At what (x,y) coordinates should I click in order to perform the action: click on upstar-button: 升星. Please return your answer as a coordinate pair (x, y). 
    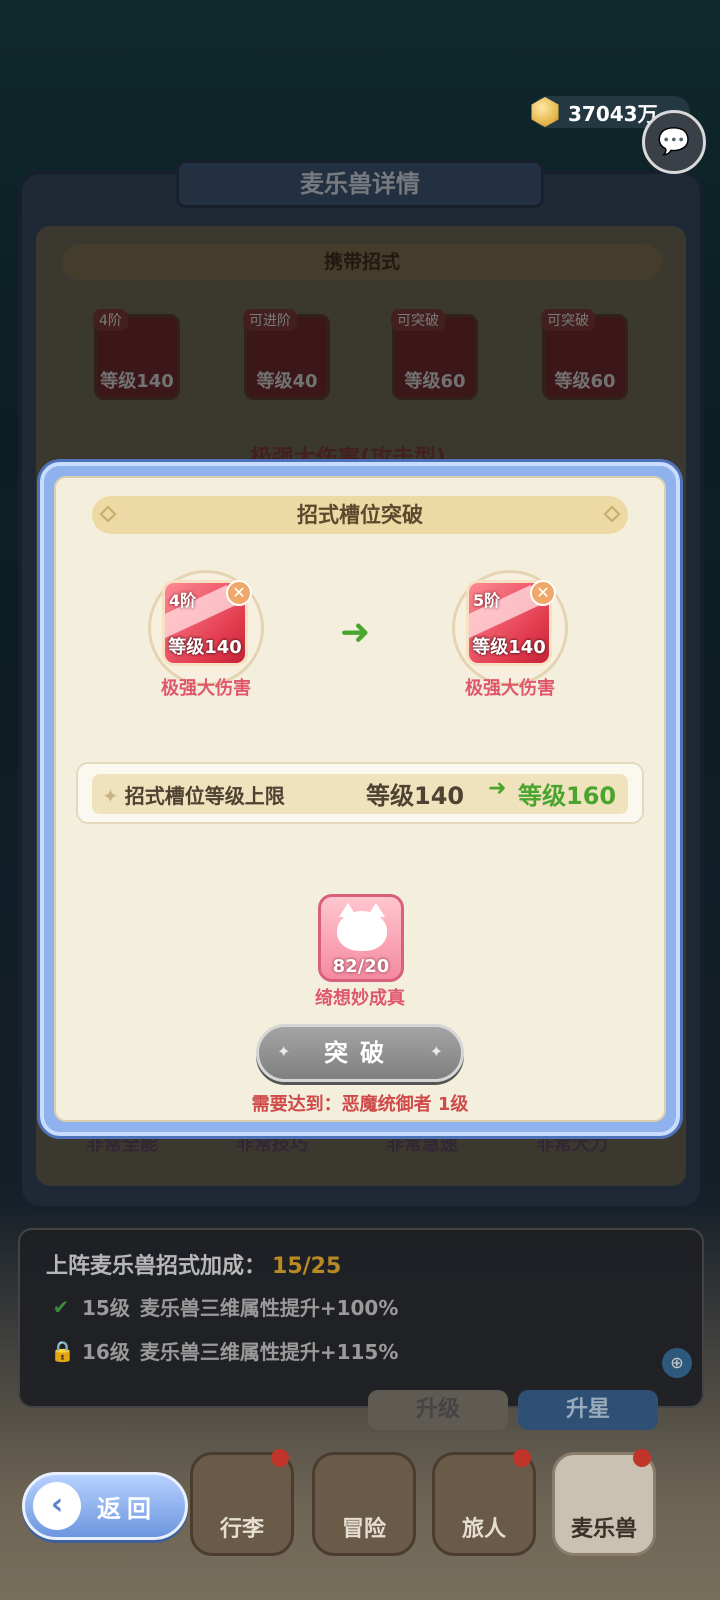
    Looking at the image, I should click on (588, 1410).